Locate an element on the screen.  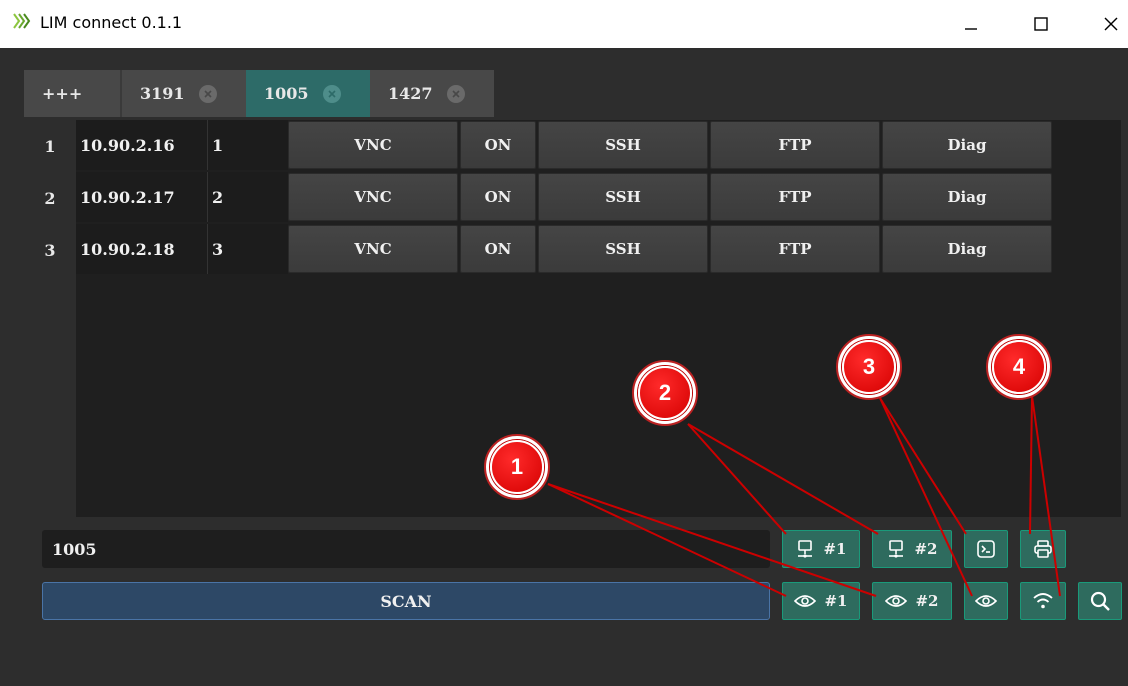
network-1-label: #1 is located at coordinates (835, 549).